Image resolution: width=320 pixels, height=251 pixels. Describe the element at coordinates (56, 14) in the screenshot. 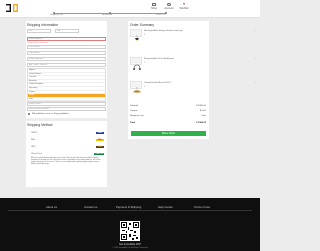

I see `step-label-cart: Shopping Cart` at that location.